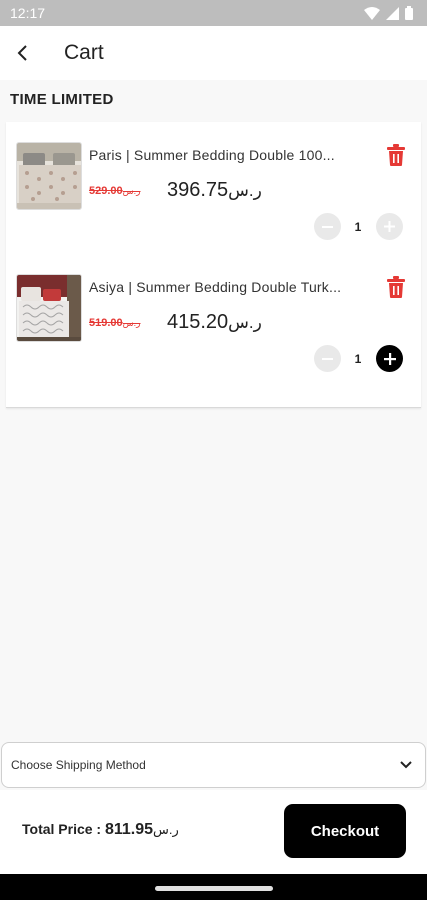  What do you see at coordinates (392, 13) in the screenshot?
I see `signal-icon` at bounding box center [392, 13].